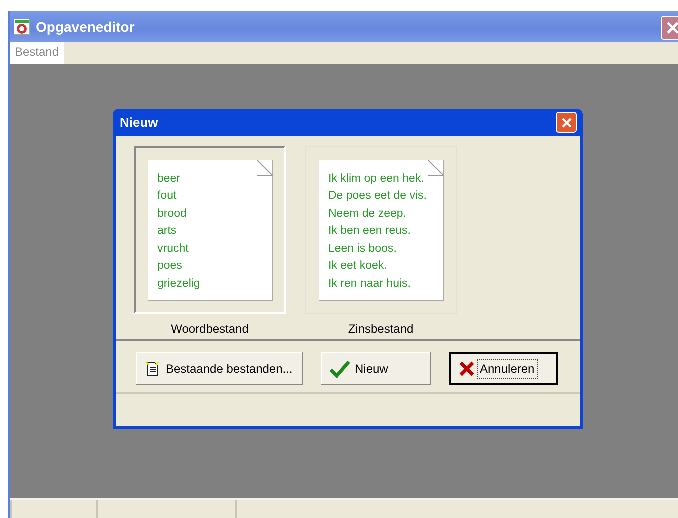  I want to click on check-icon, so click(340, 369).